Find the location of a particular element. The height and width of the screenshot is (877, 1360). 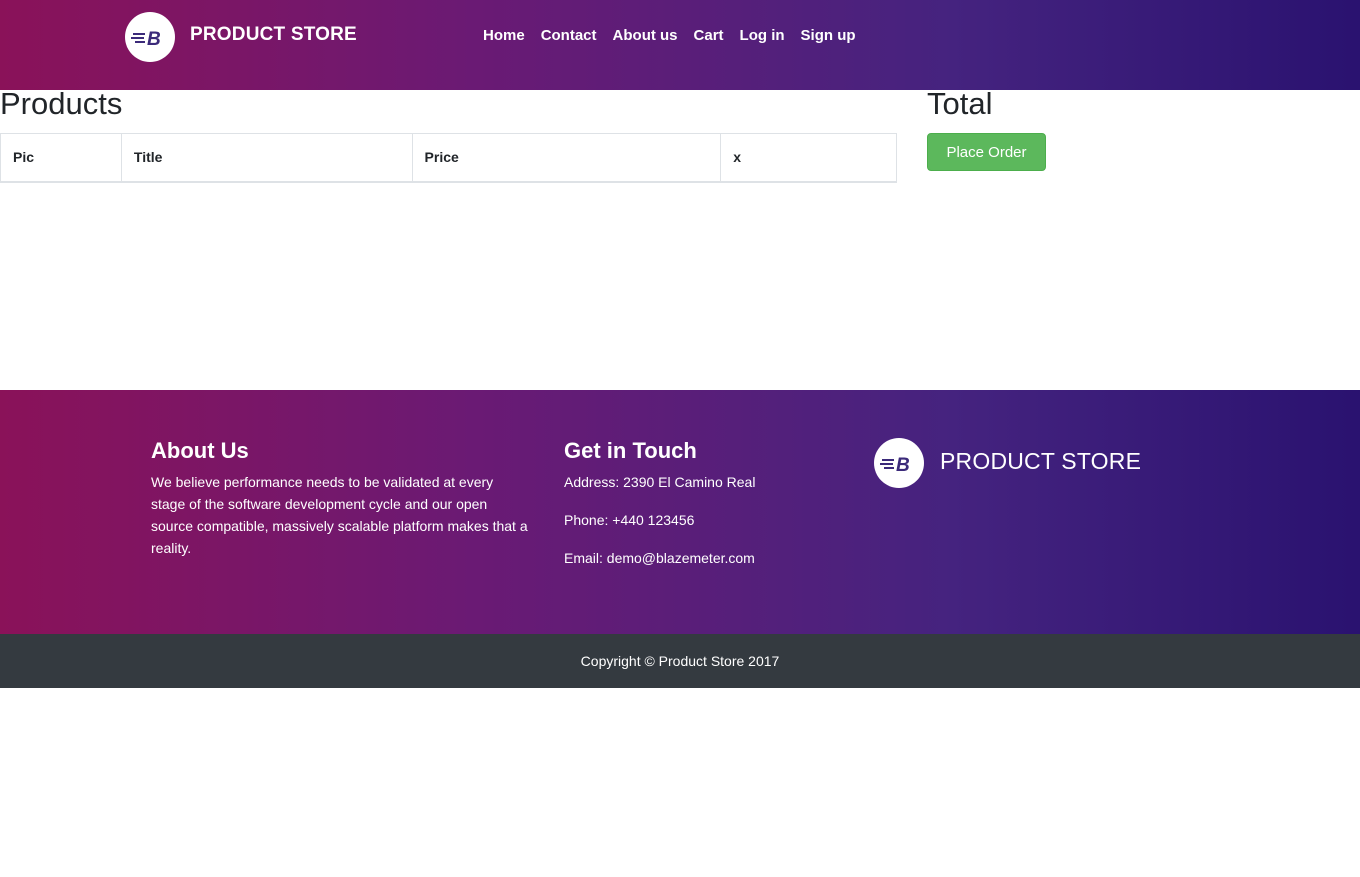

nav-contact-link: Contact is located at coordinates (569, 35).